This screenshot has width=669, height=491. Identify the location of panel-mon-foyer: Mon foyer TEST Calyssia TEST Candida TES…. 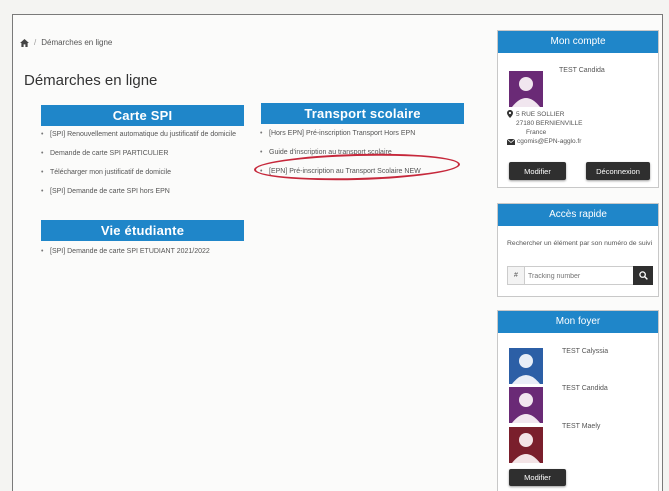
(578, 400).